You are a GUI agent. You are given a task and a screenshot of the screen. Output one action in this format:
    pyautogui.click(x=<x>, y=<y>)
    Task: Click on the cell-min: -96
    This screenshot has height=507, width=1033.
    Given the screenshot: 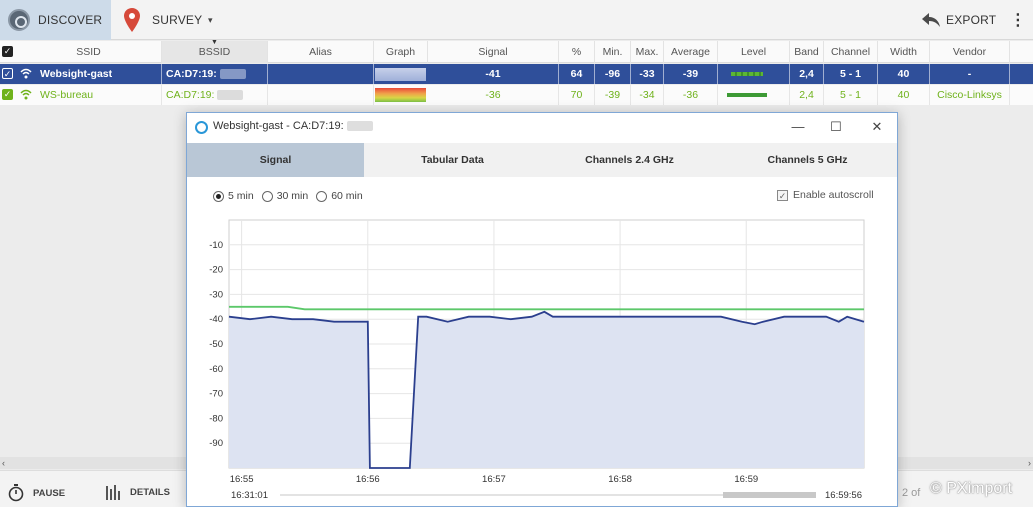 What is the action you would take?
    pyautogui.click(x=613, y=74)
    